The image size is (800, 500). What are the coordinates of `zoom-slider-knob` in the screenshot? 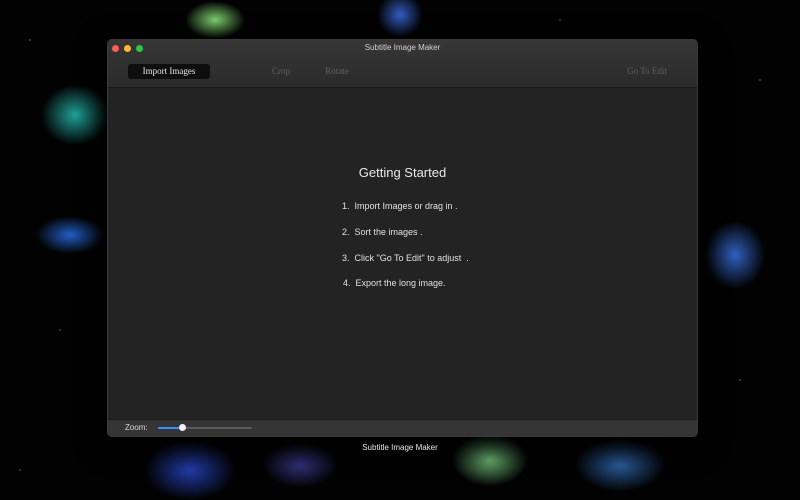 It's located at (182, 427).